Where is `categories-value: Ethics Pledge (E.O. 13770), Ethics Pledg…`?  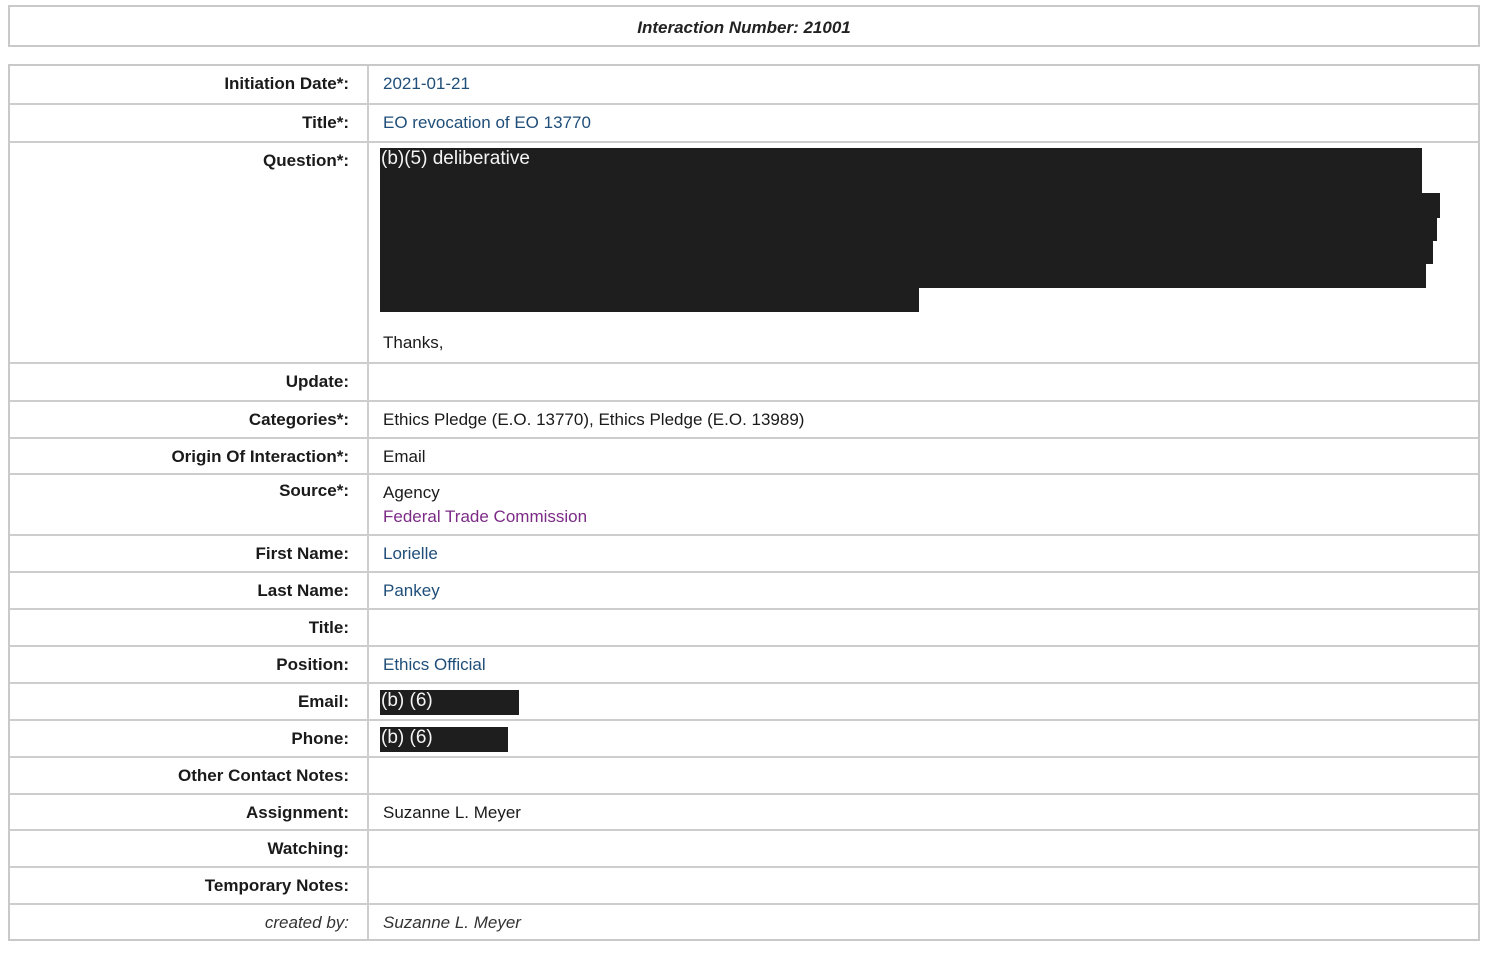
categories-value: Ethics Pledge (E.O. 13770), Ethics Pledg… is located at coordinates (922, 419).